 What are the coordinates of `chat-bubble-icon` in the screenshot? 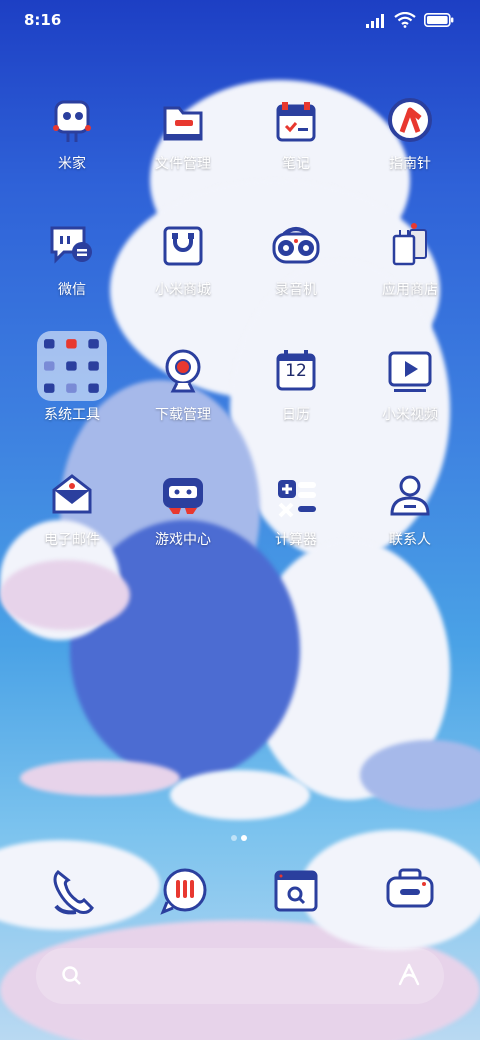 It's located at (71, 245).